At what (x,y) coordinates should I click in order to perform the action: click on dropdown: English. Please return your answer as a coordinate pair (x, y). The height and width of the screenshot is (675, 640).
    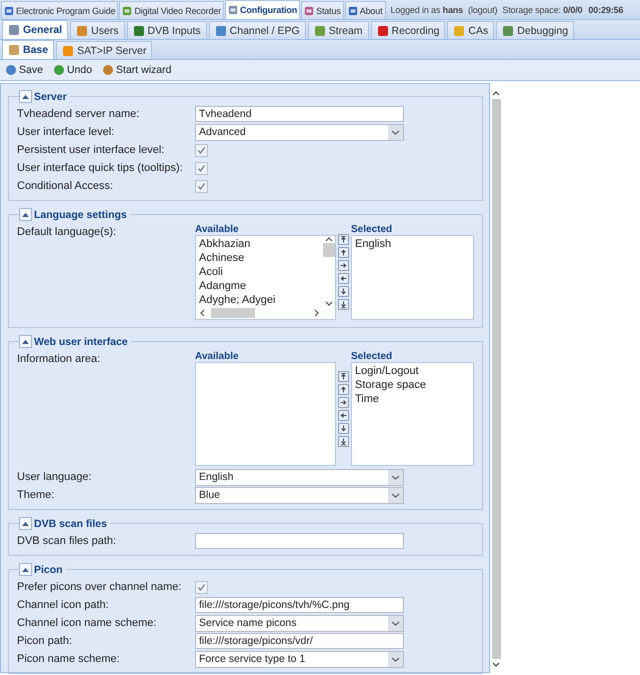
    Looking at the image, I should click on (299, 477).